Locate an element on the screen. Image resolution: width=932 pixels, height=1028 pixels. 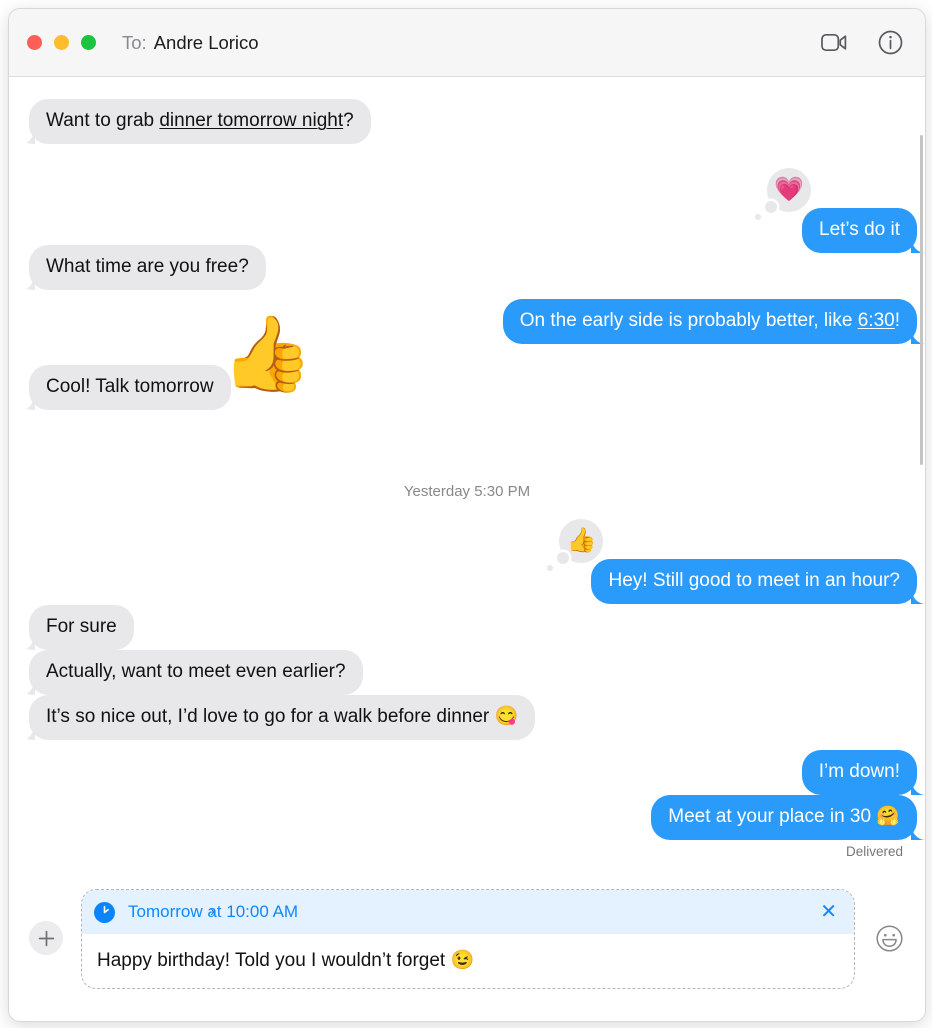
timestamp-divider: Yesterday 5:30 PM is located at coordinates (467, 491).